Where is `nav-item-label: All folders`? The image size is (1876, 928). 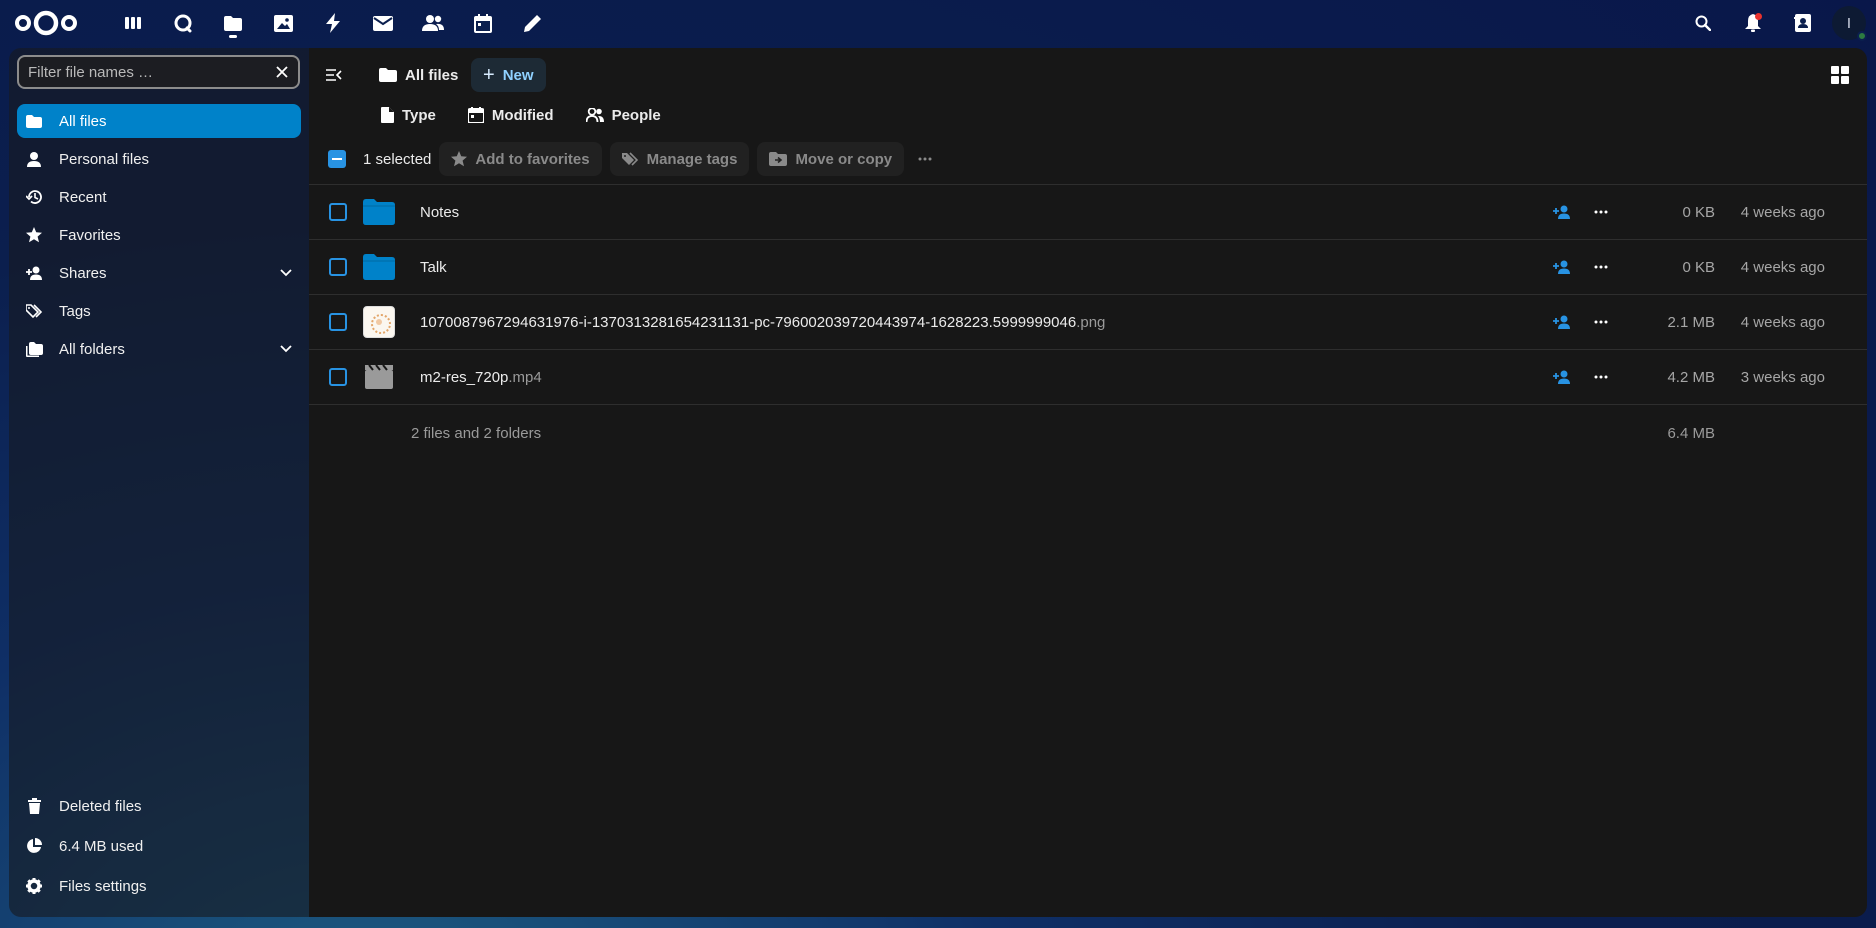 nav-item-label: All folders is located at coordinates (92, 349).